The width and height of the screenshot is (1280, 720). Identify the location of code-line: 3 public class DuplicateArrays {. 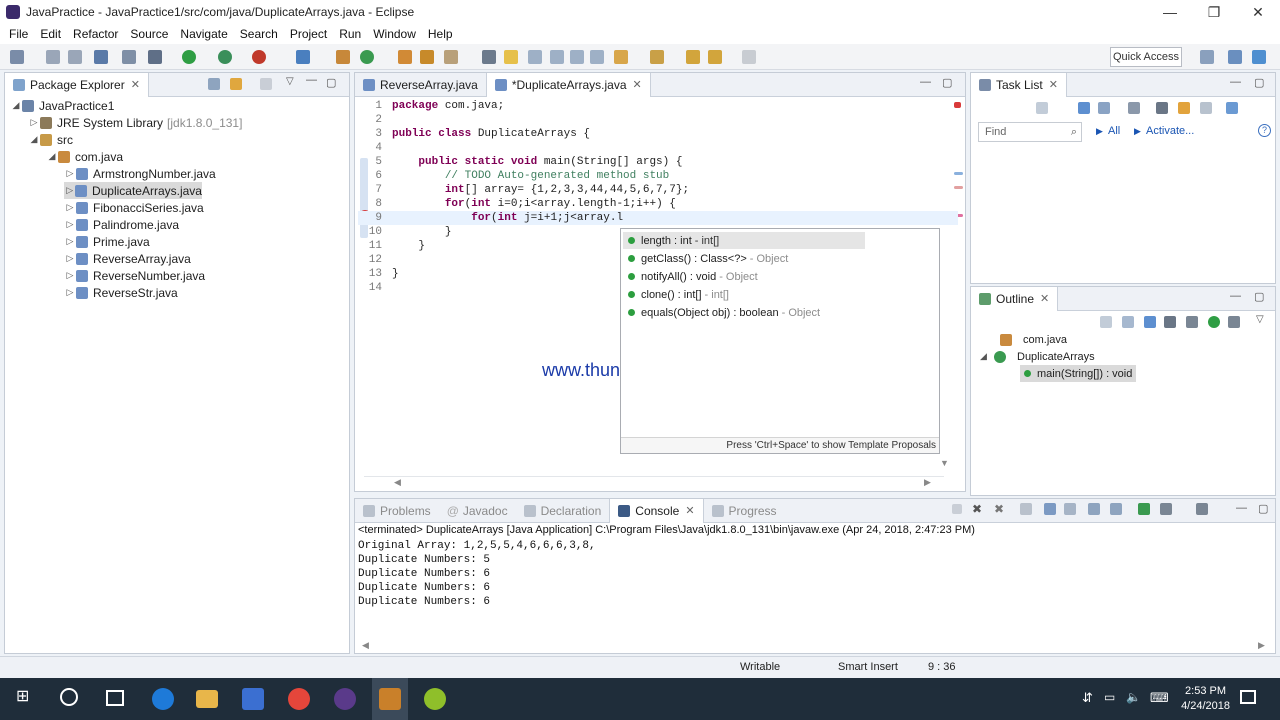
(658, 134).